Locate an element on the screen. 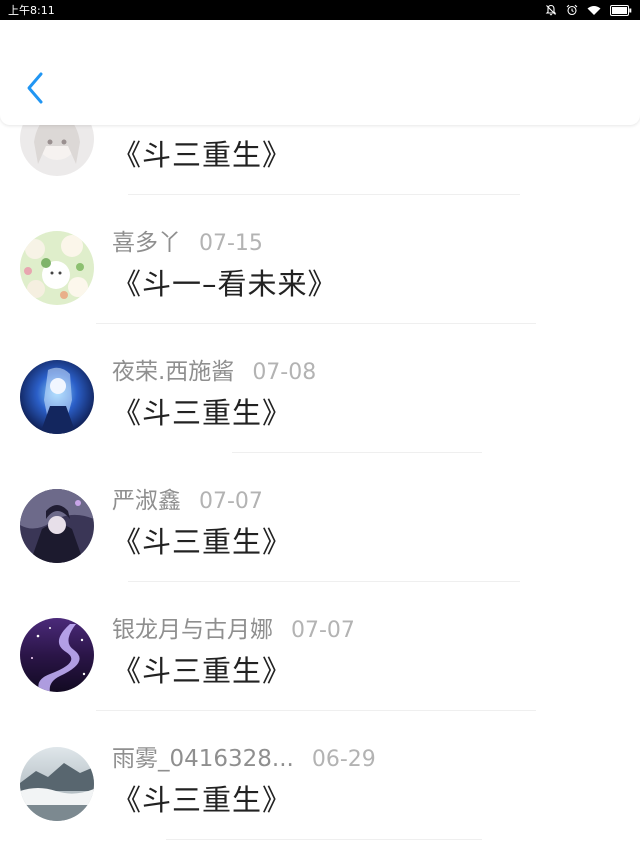 The height and width of the screenshot is (853, 640). item-meta: 银龙月与古月娜 07-07 is located at coordinates (233, 626).